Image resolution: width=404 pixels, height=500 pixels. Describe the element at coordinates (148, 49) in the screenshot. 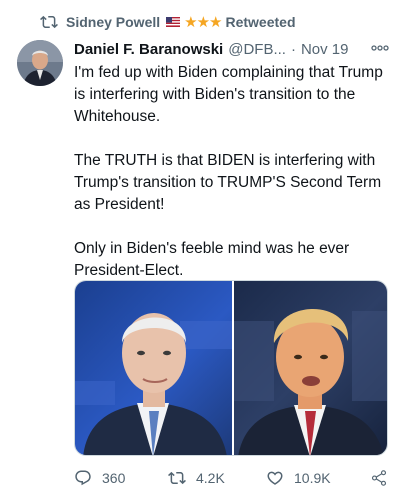

I see `author-name: Daniel F. Baranowski` at that location.